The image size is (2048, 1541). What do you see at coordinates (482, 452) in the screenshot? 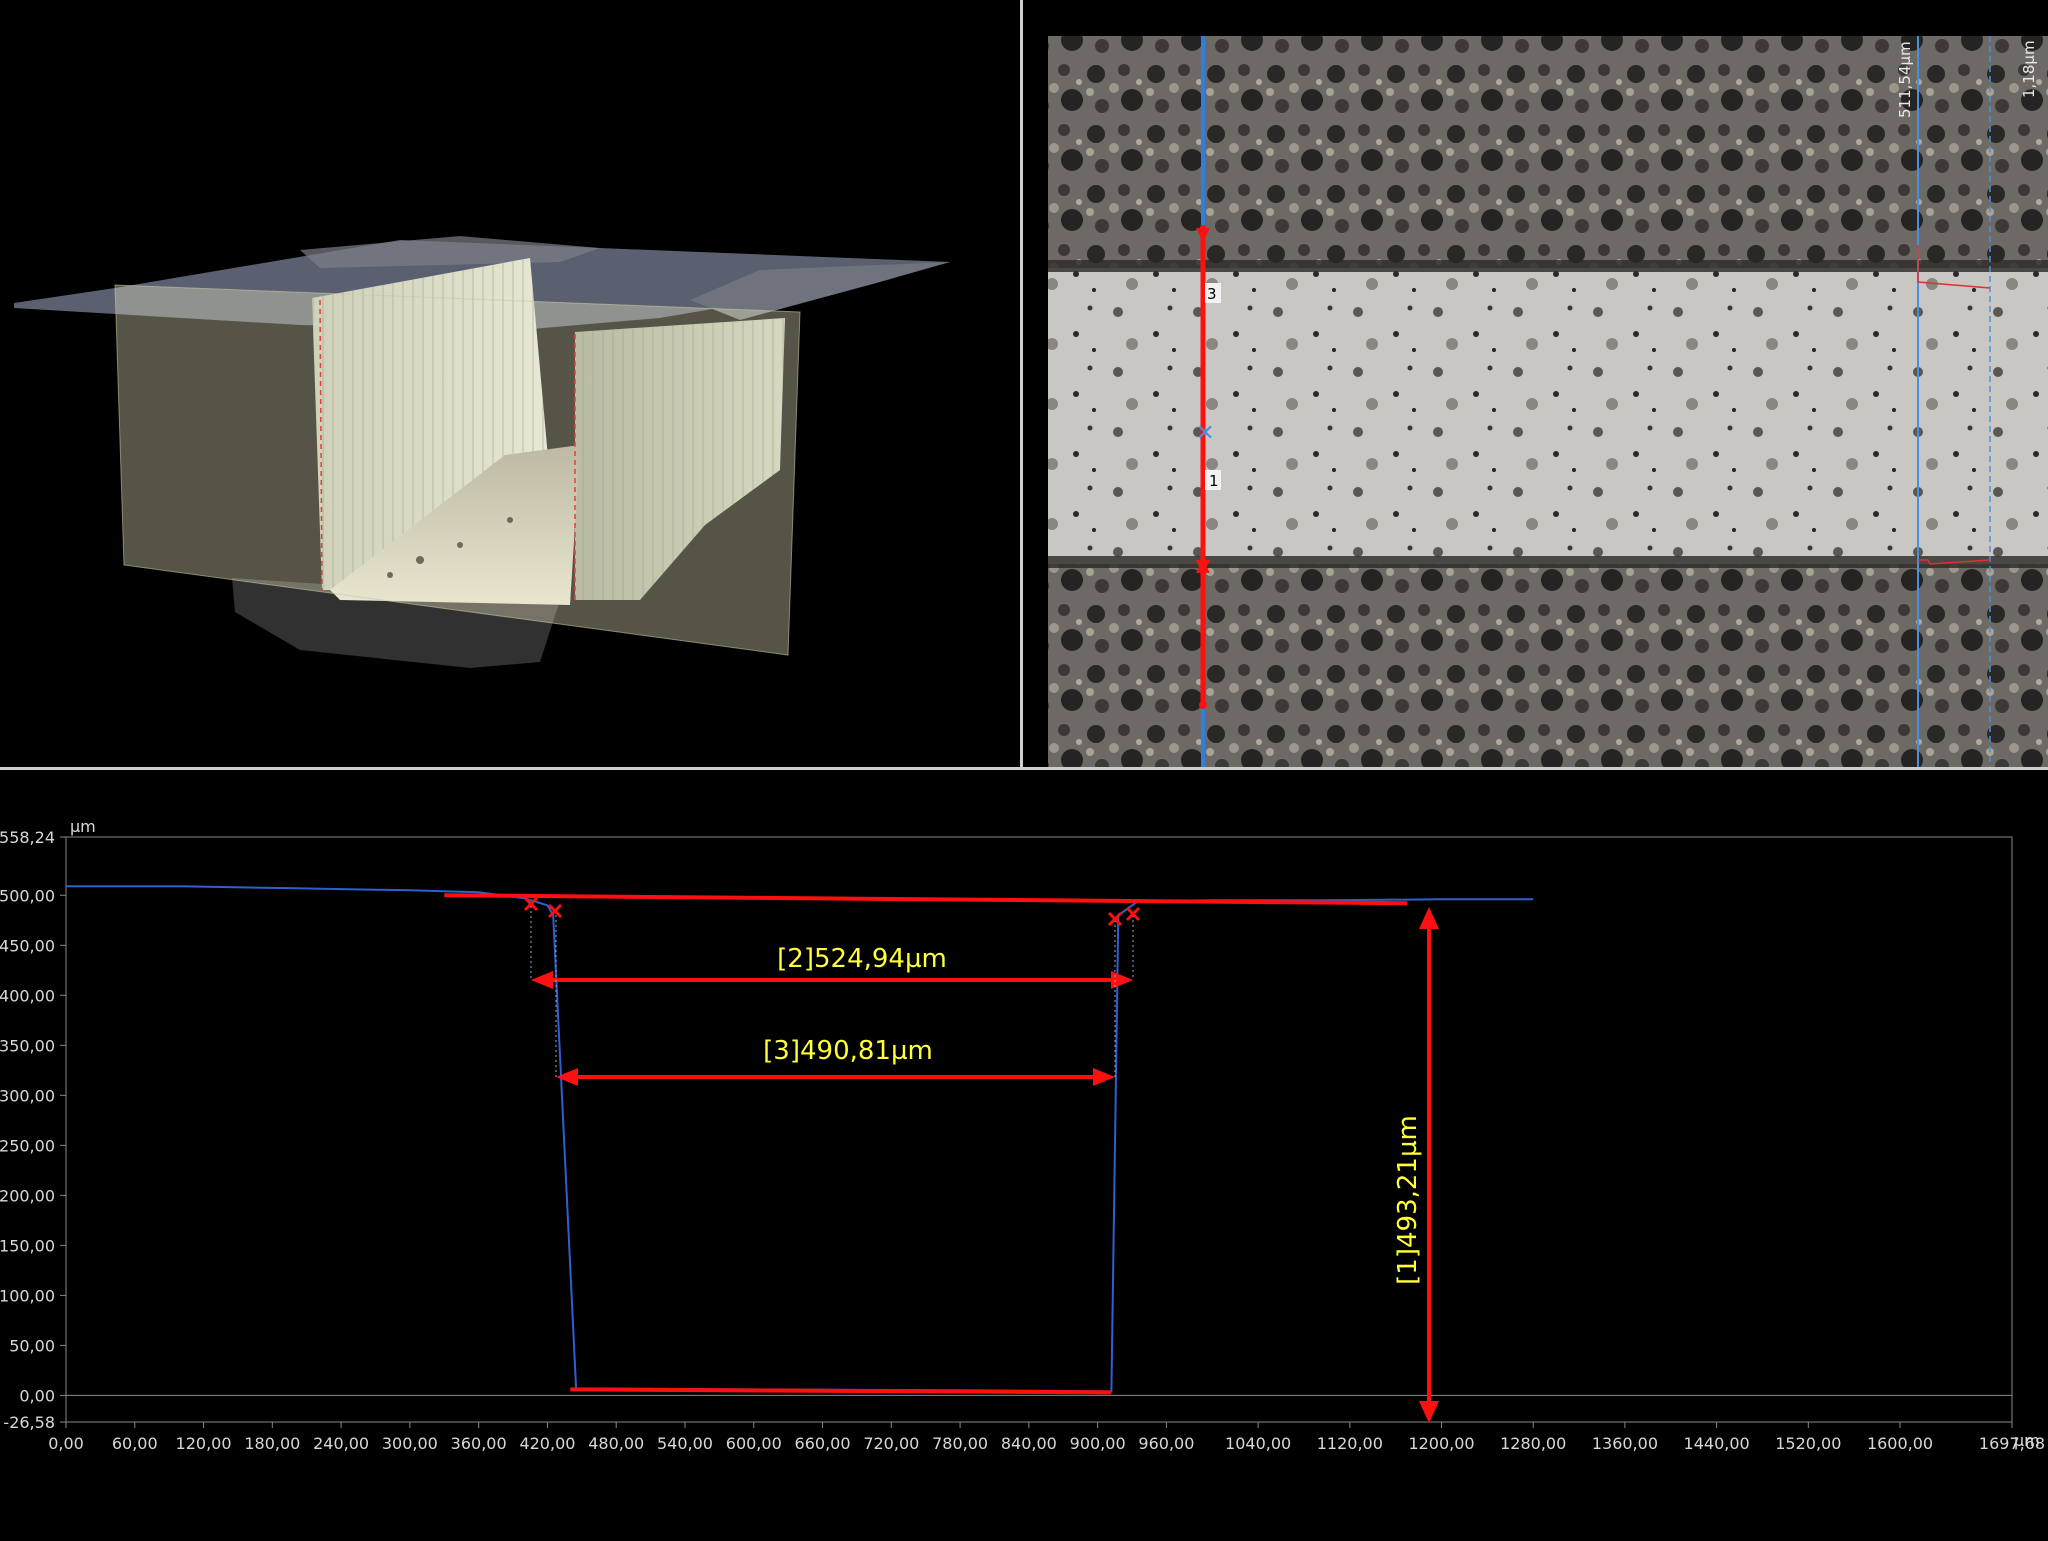
I see `3d-trench-render` at bounding box center [482, 452].